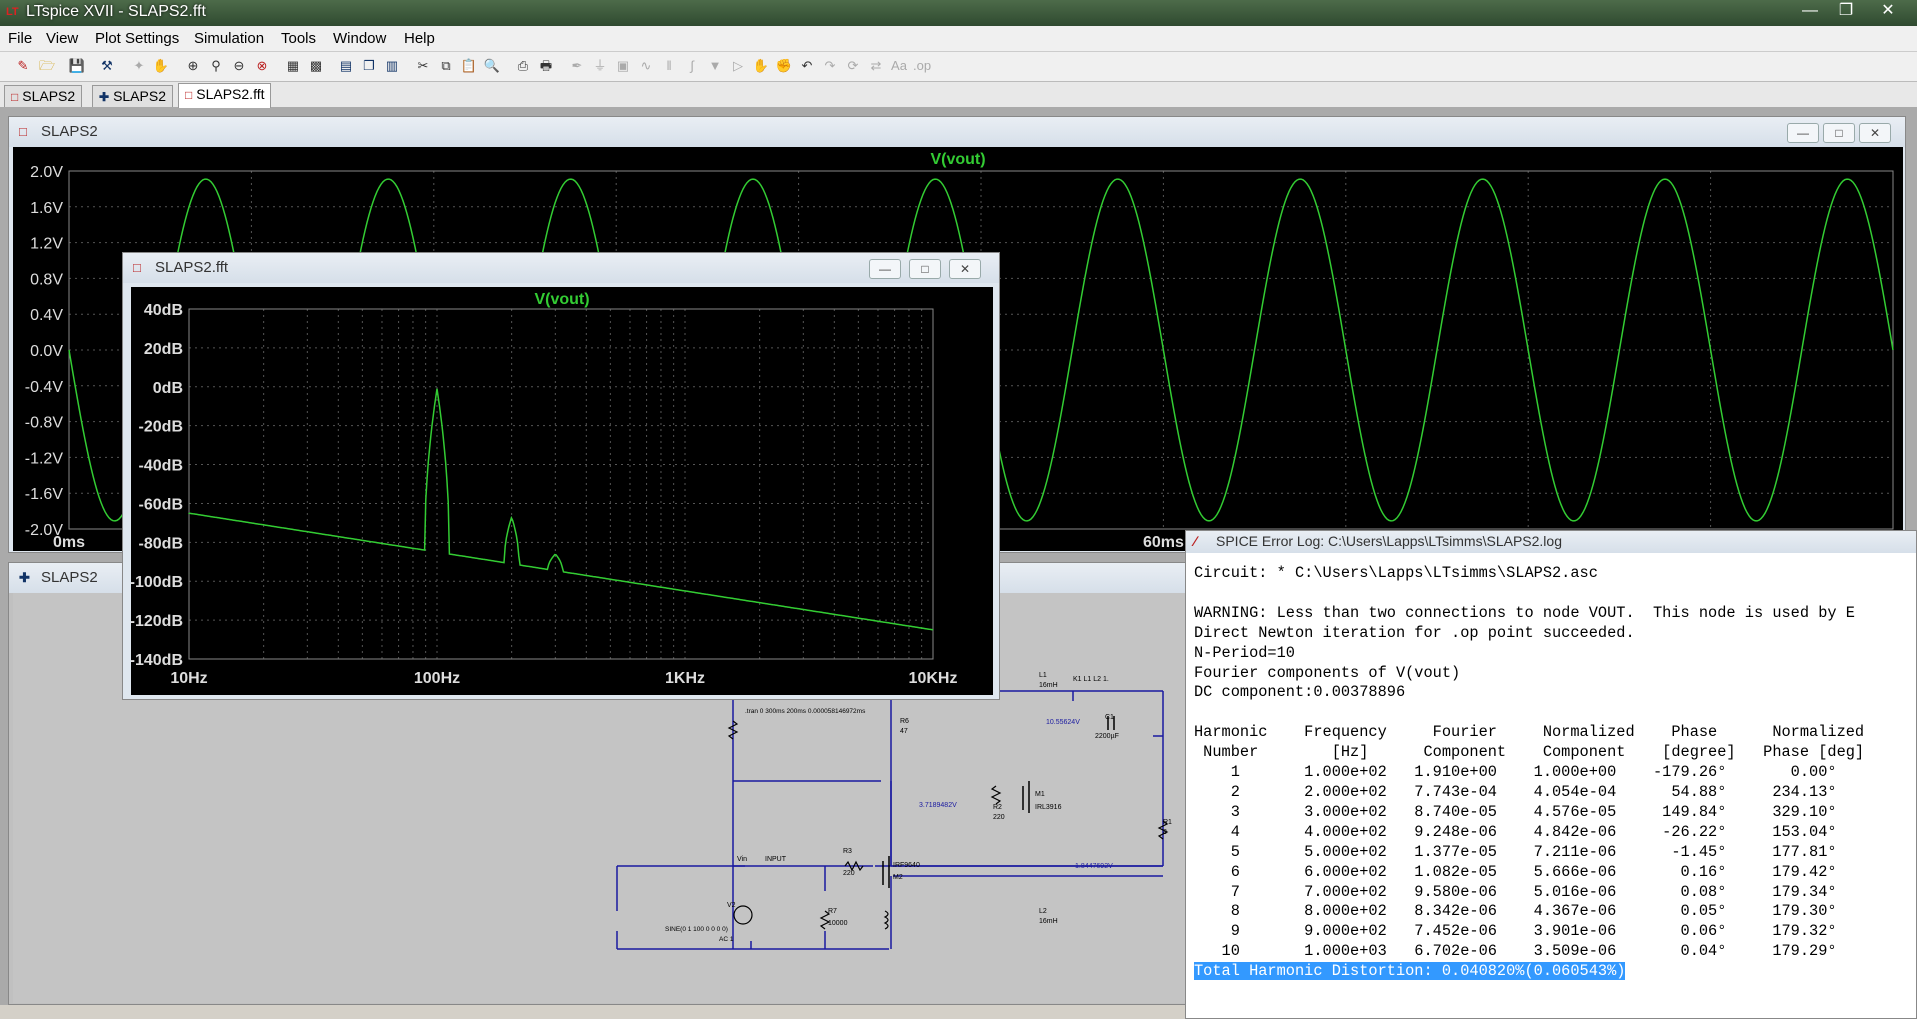 This screenshot has width=1917, height=1019. Describe the element at coordinates (346, 66) in the screenshot. I see `tile-horizontal-icon: ▤` at that location.